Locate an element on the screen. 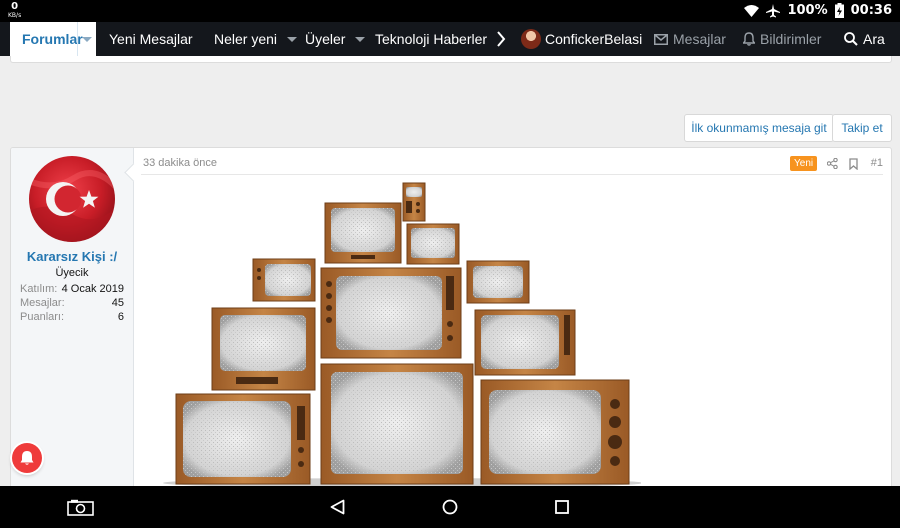 The width and height of the screenshot is (900, 528). wifi-icon is located at coordinates (752, 10).